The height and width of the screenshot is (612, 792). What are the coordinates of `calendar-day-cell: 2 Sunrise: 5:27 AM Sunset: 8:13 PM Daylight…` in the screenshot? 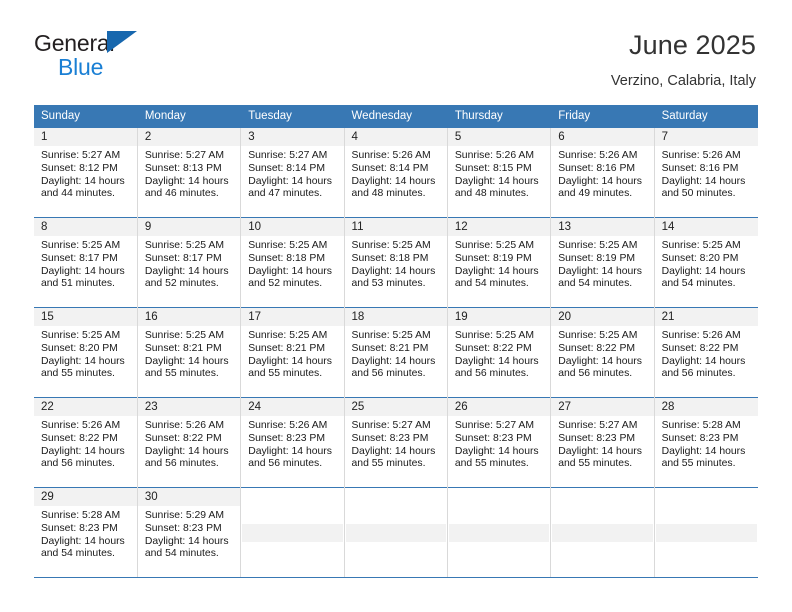 It's located at (189, 172).